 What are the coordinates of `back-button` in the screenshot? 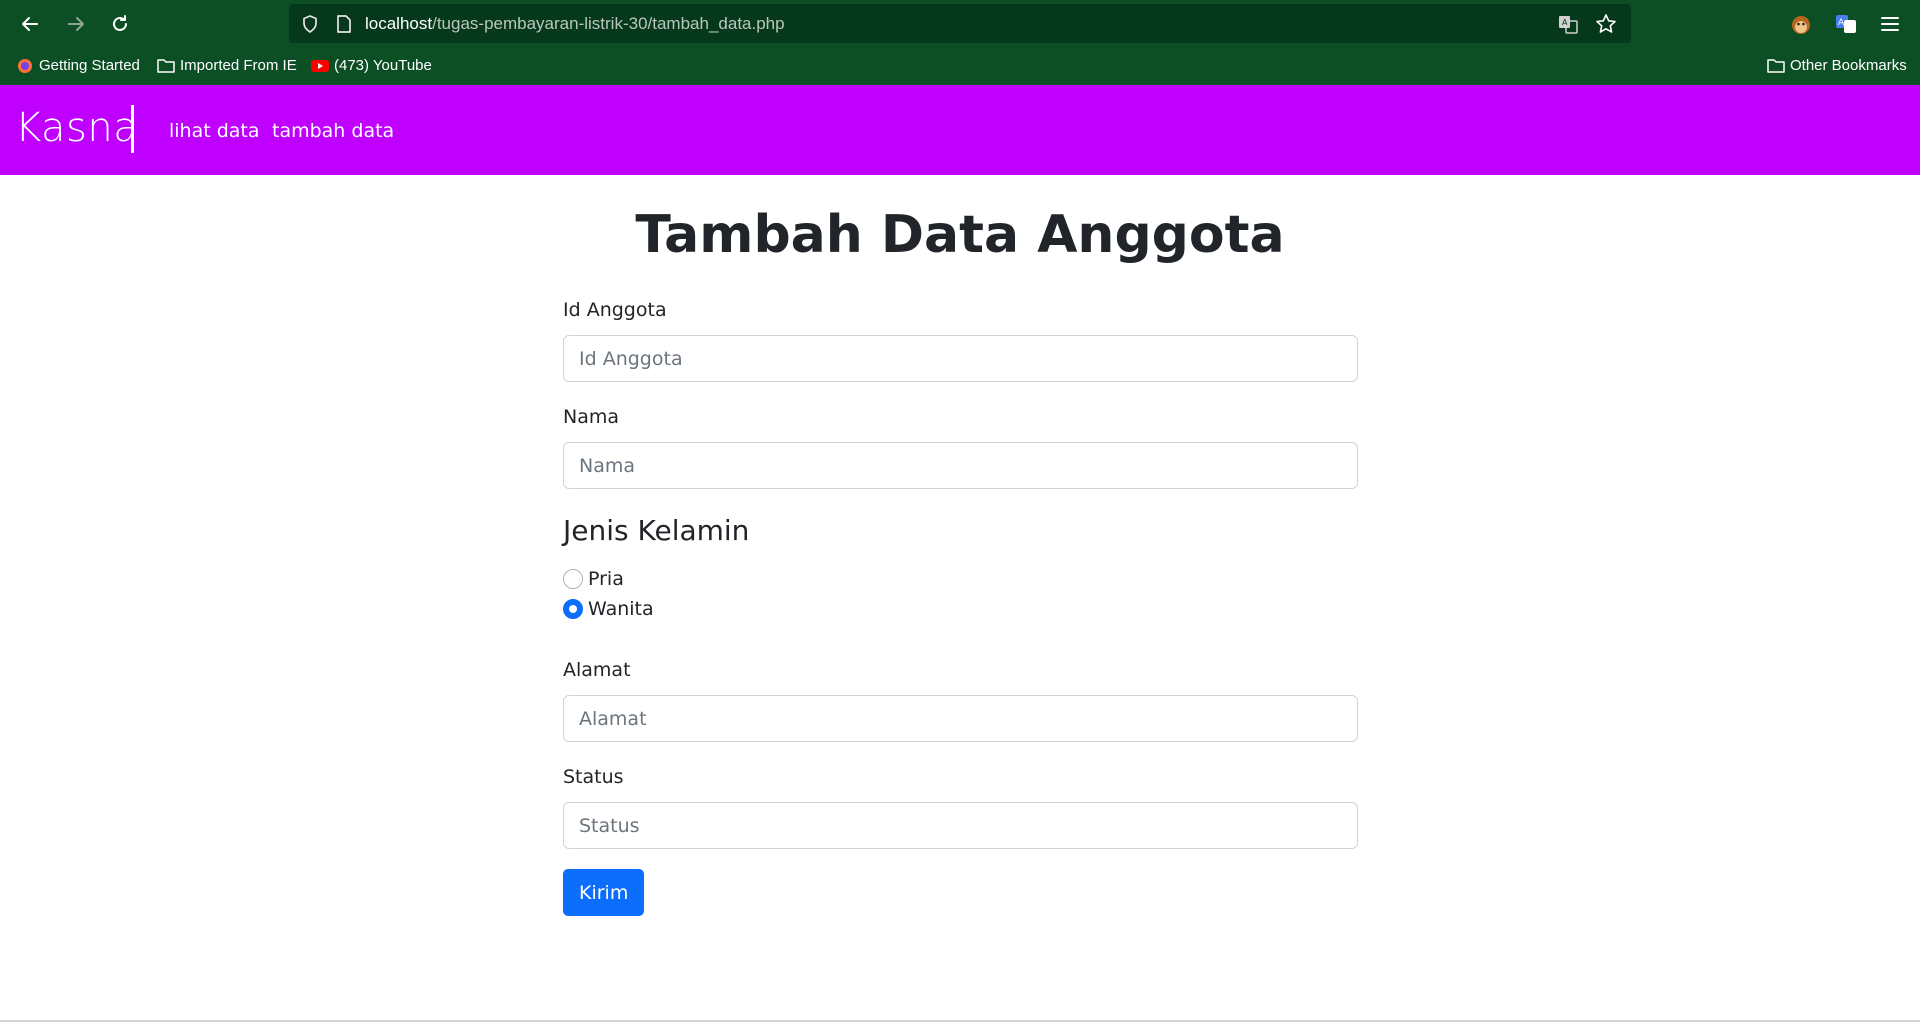 It's located at (30, 24).